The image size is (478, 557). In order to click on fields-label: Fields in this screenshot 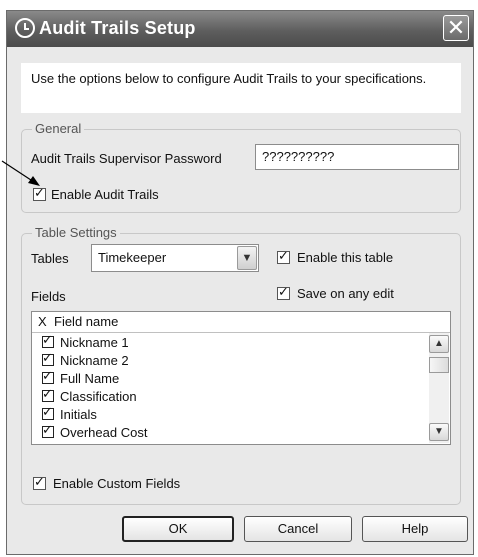, I will do `click(48, 296)`.